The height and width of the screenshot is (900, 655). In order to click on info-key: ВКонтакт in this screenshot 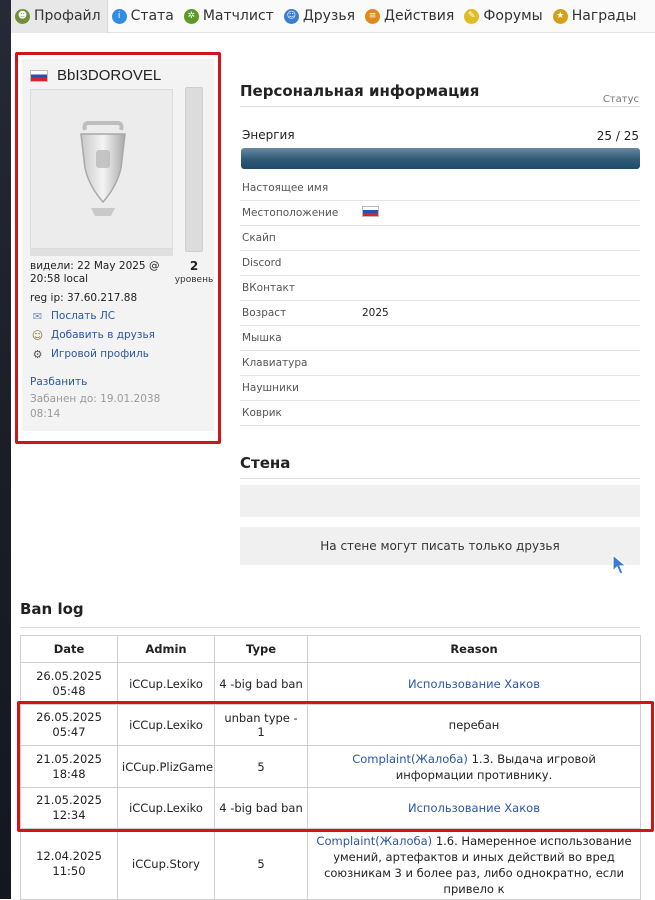, I will do `click(268, 288)`.